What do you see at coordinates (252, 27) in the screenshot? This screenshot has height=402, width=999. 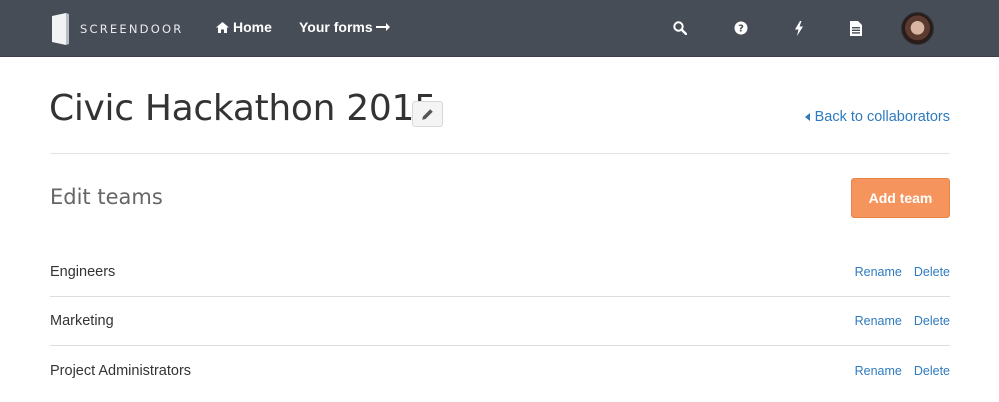 I see `nav-home-label: Home` at bounding box center [252, 27].